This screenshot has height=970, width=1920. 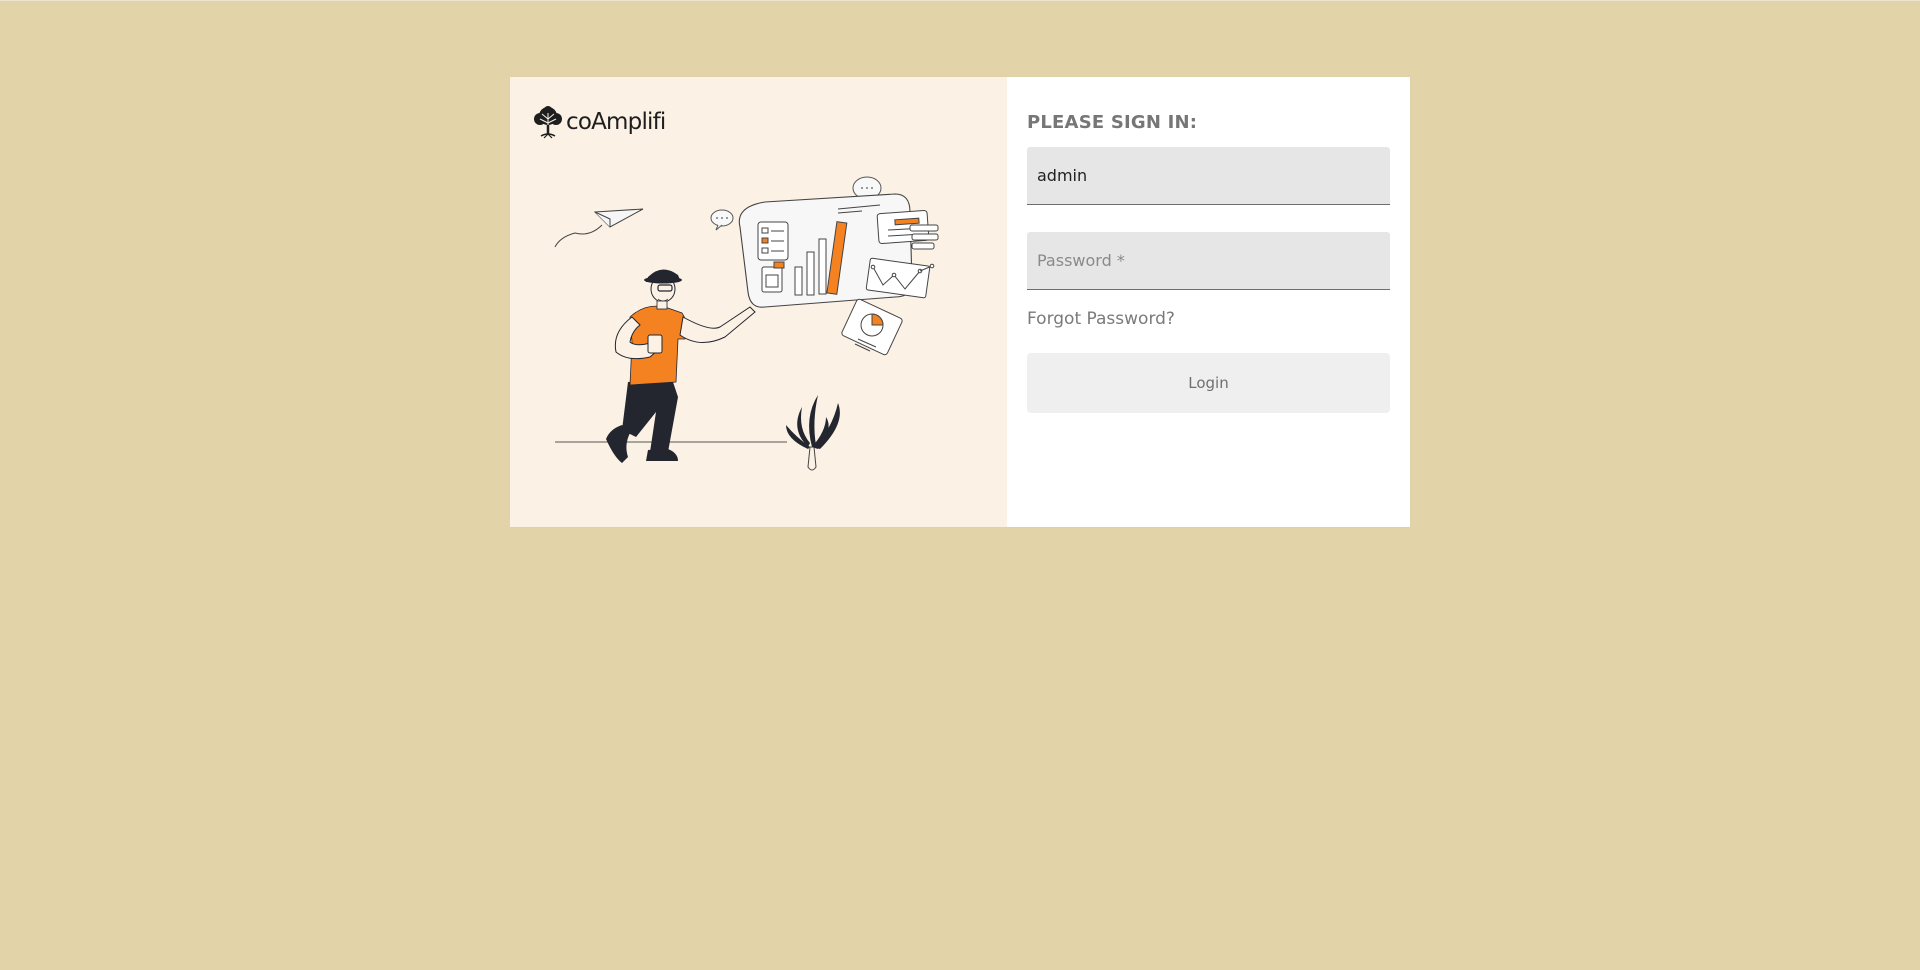 What do you see at coordinates (616, 121) in the screenshot?
I see `brand-name: coAmplifi` at bounding box center [616, 121].